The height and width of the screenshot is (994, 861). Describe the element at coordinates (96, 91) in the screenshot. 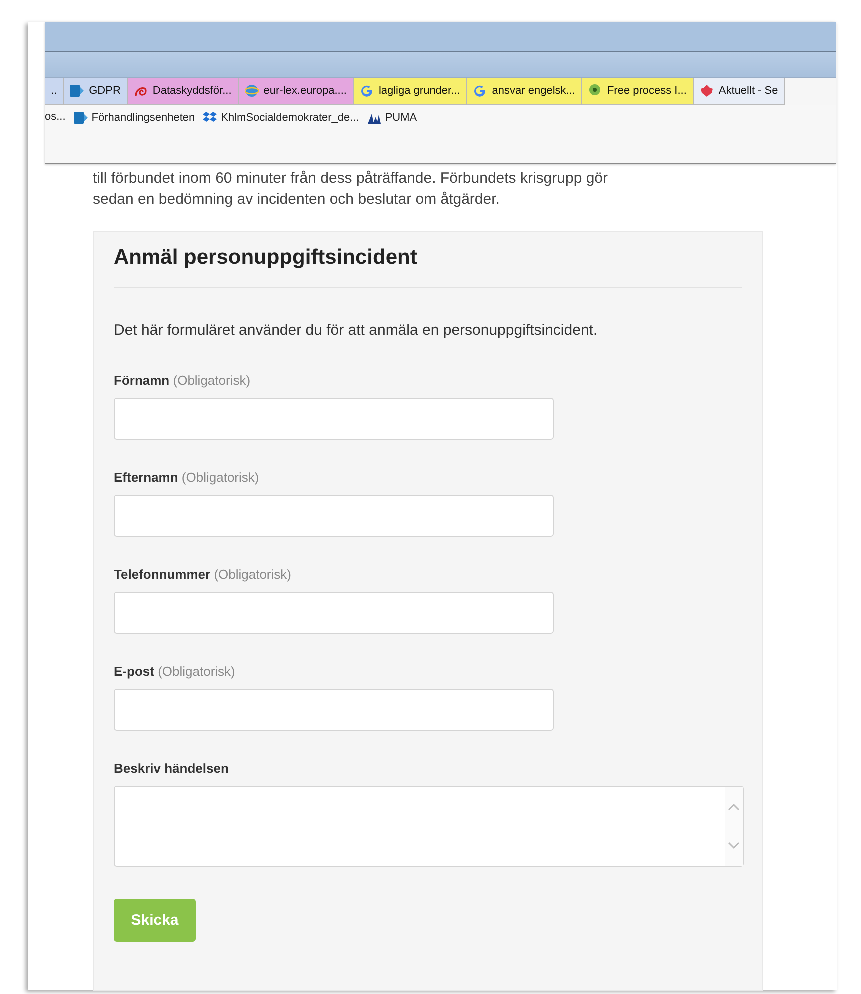

I see `browser-tab: GDPR` at that location.